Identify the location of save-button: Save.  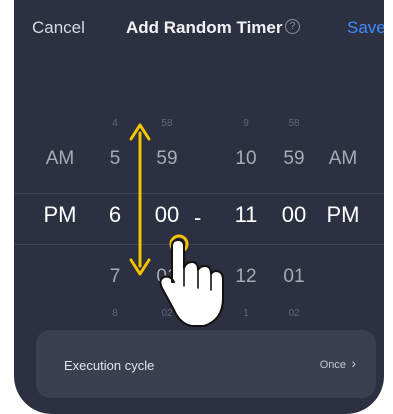
(365, 28).